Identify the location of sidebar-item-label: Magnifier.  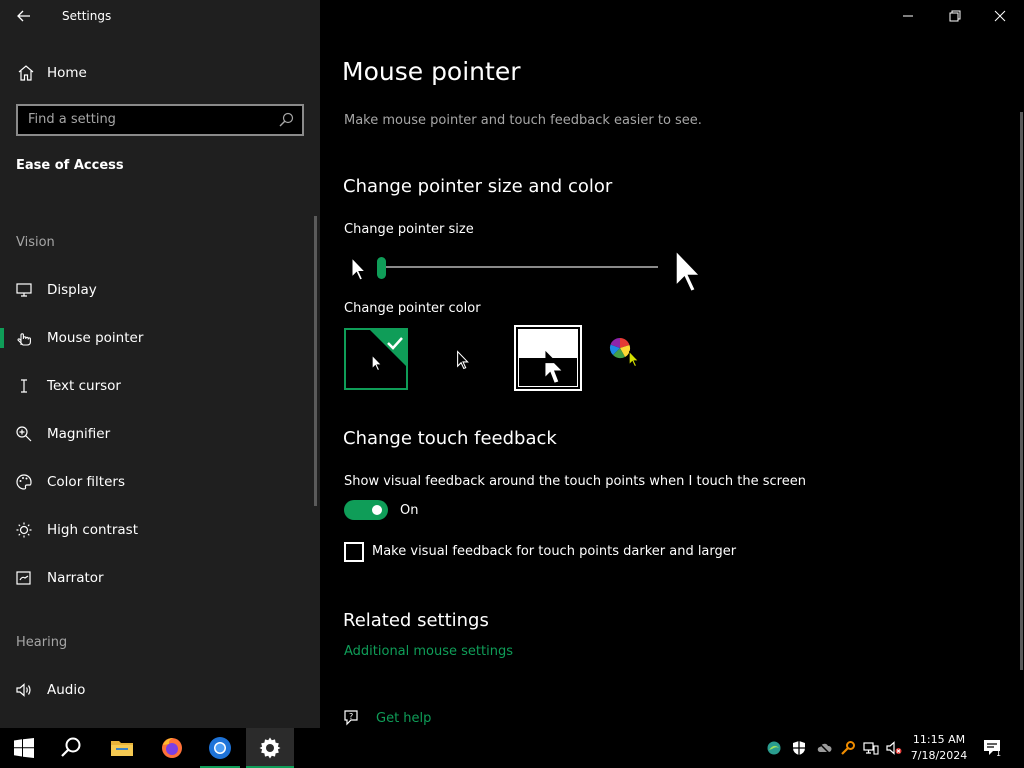
(79, 434).